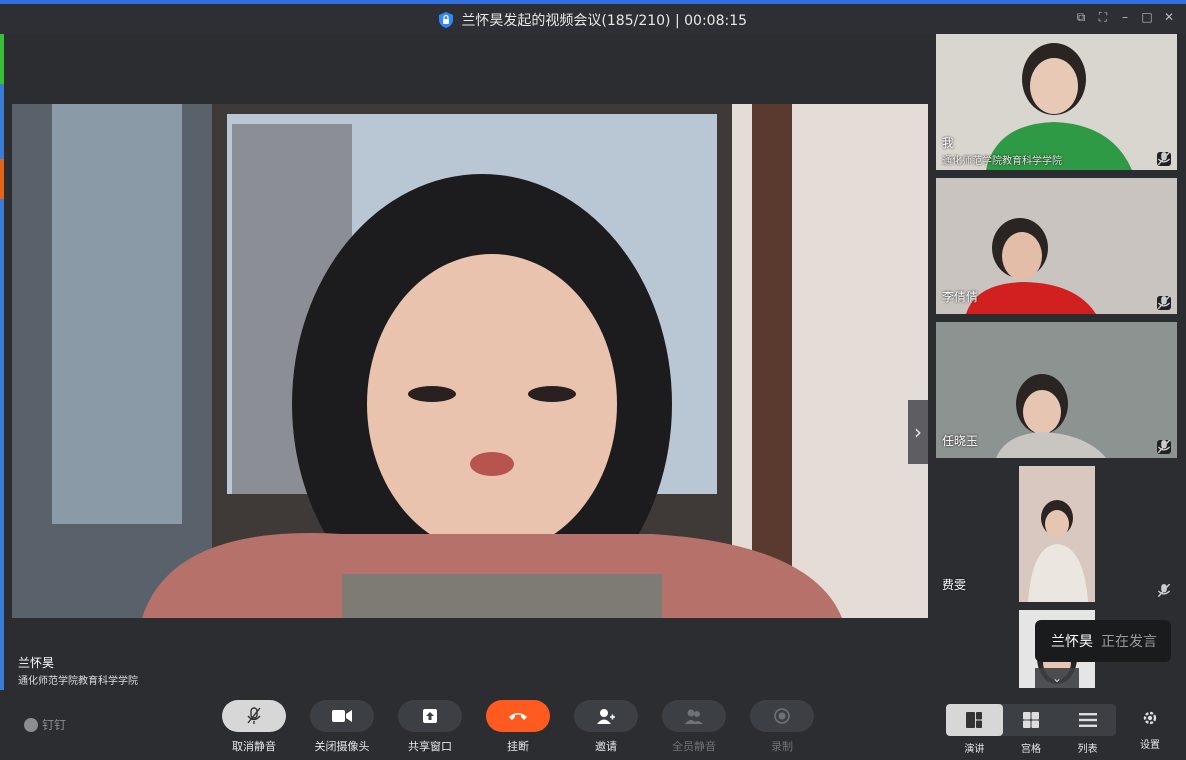  Describe the element at coordinates (918, 432) in the screenshot. I see `next-page-arrow: ›` at that location.